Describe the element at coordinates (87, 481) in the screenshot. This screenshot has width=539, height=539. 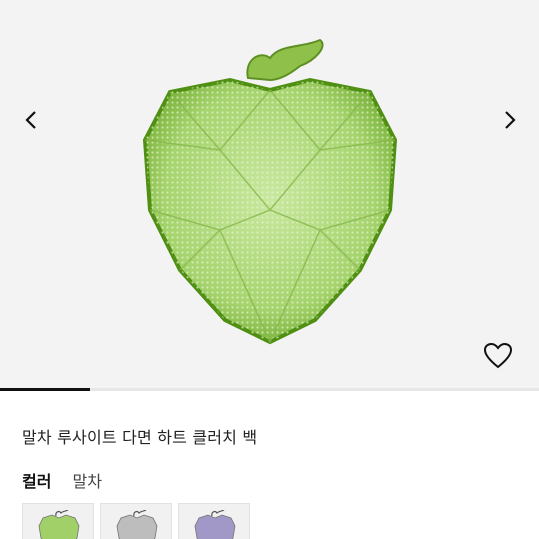
I see `color-value: 말차` at that location.